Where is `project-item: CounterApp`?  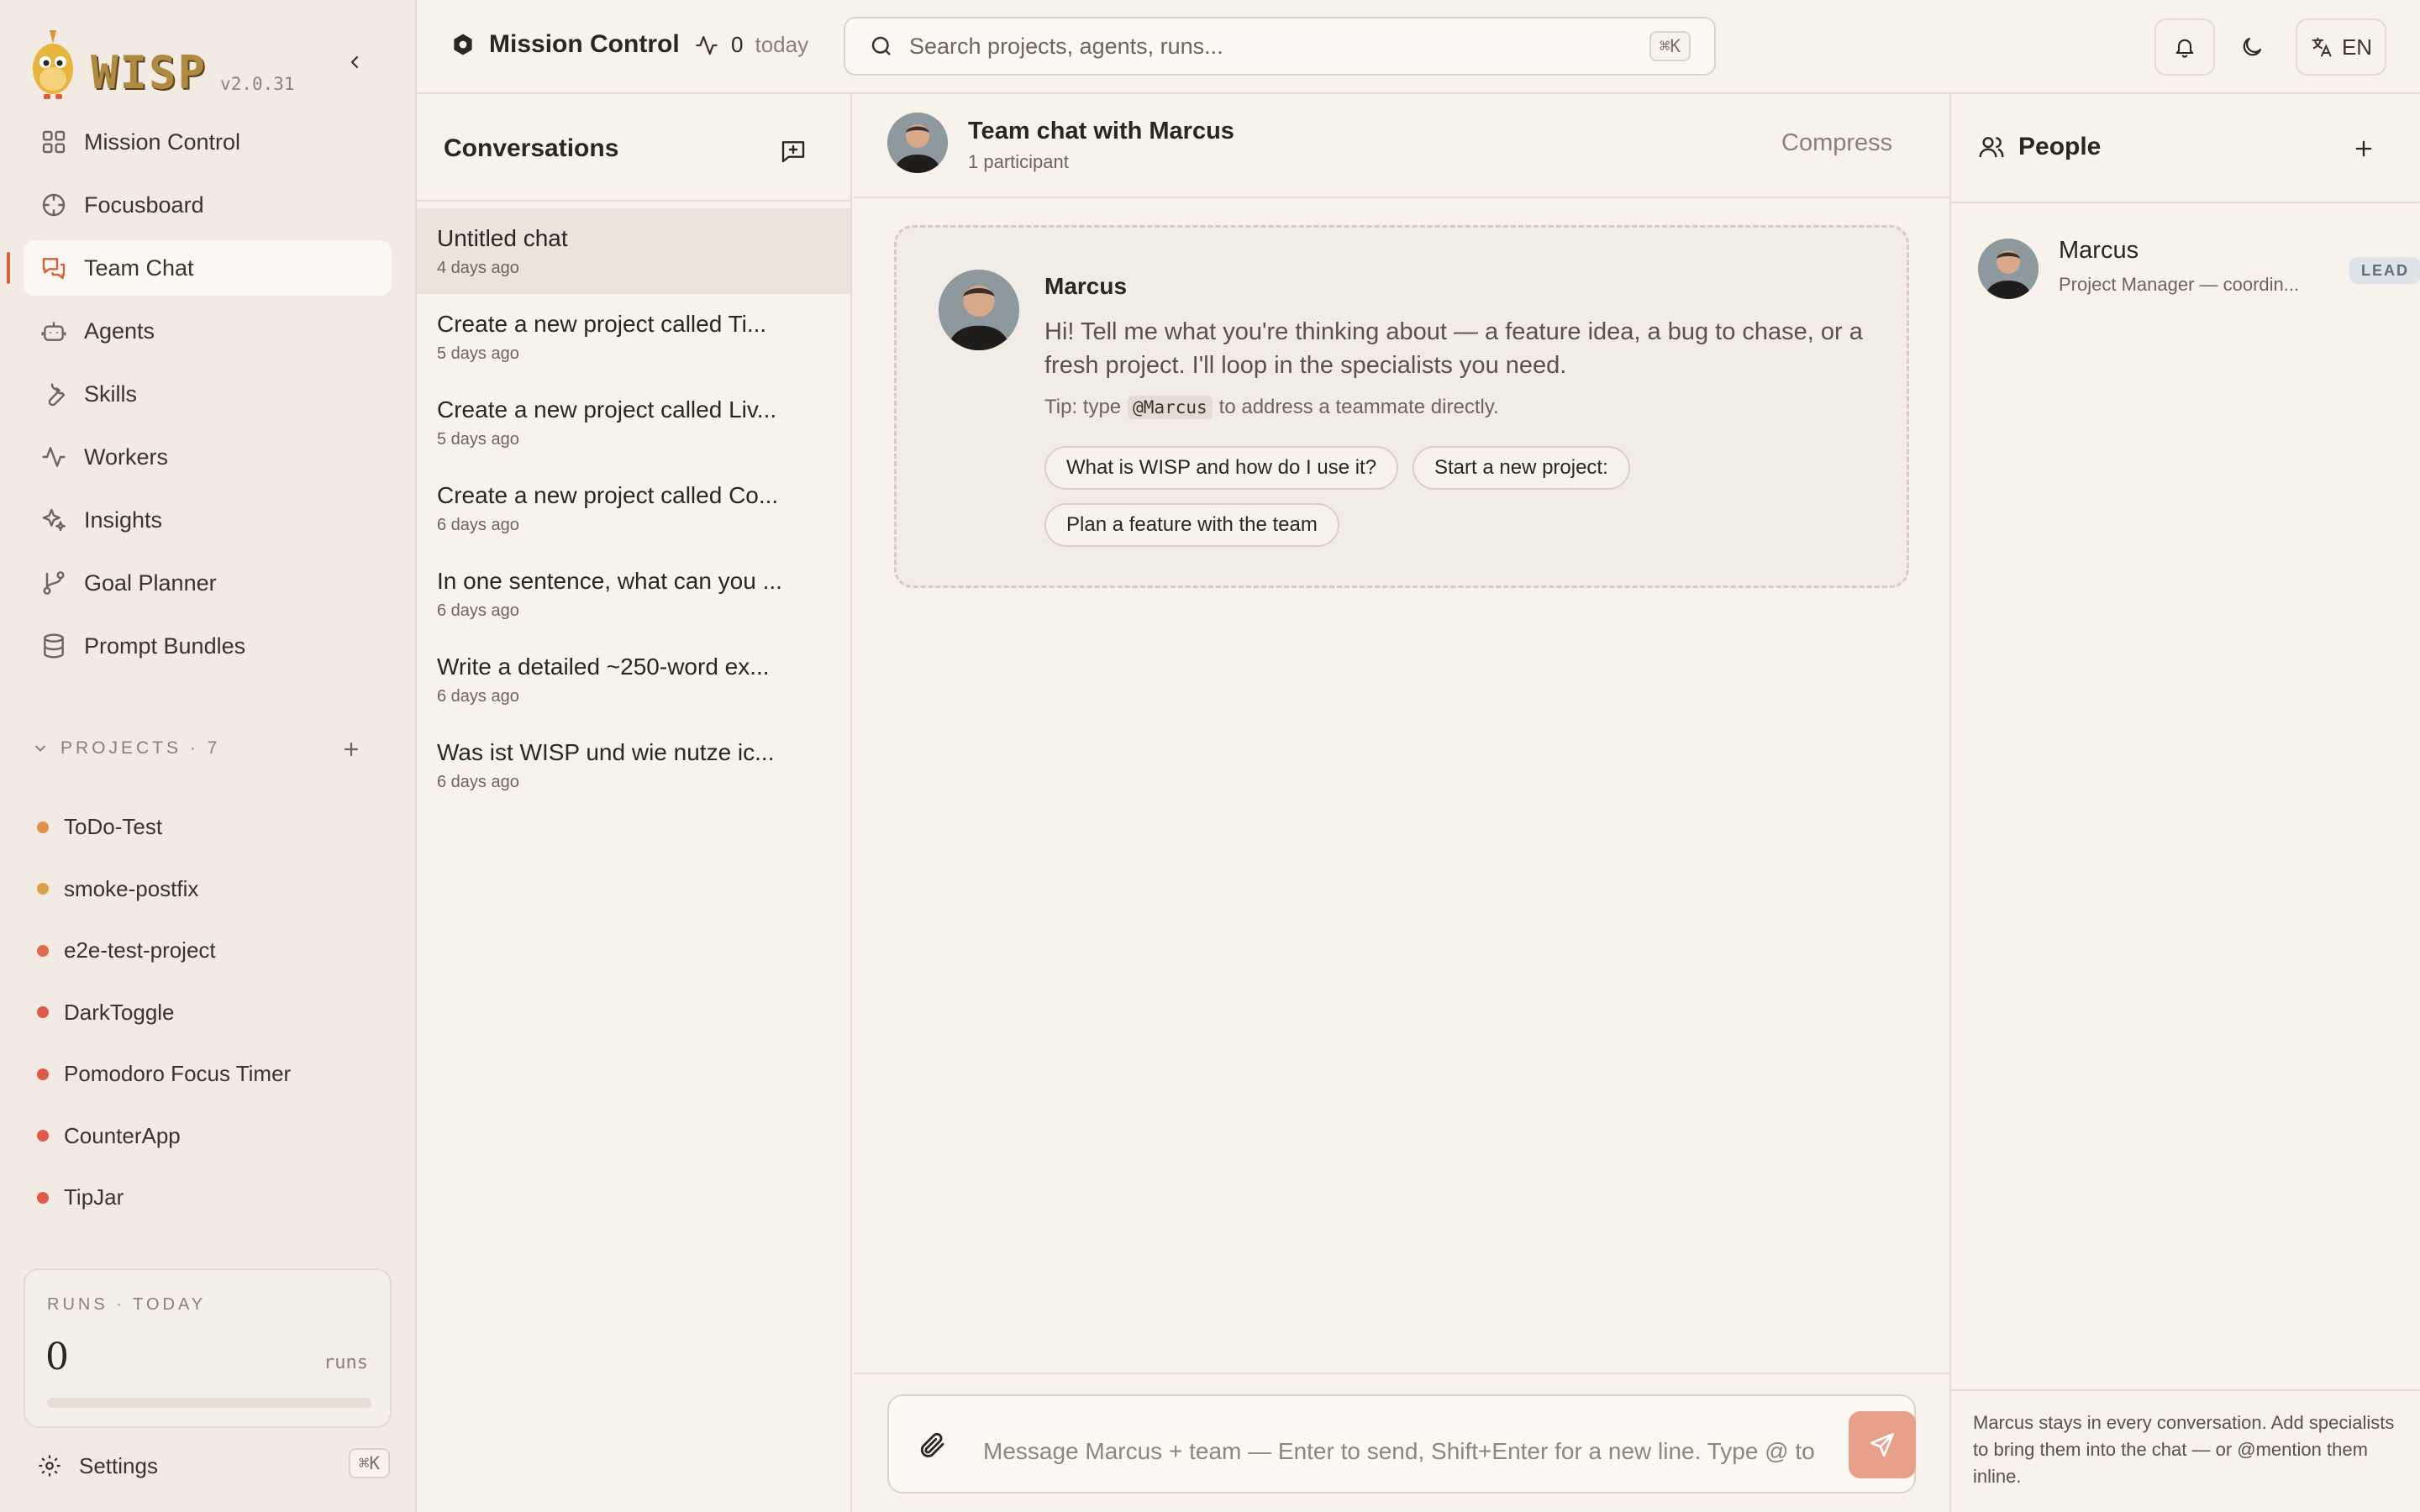
project-item: CounterApp is located at coordinates (214, 1136).